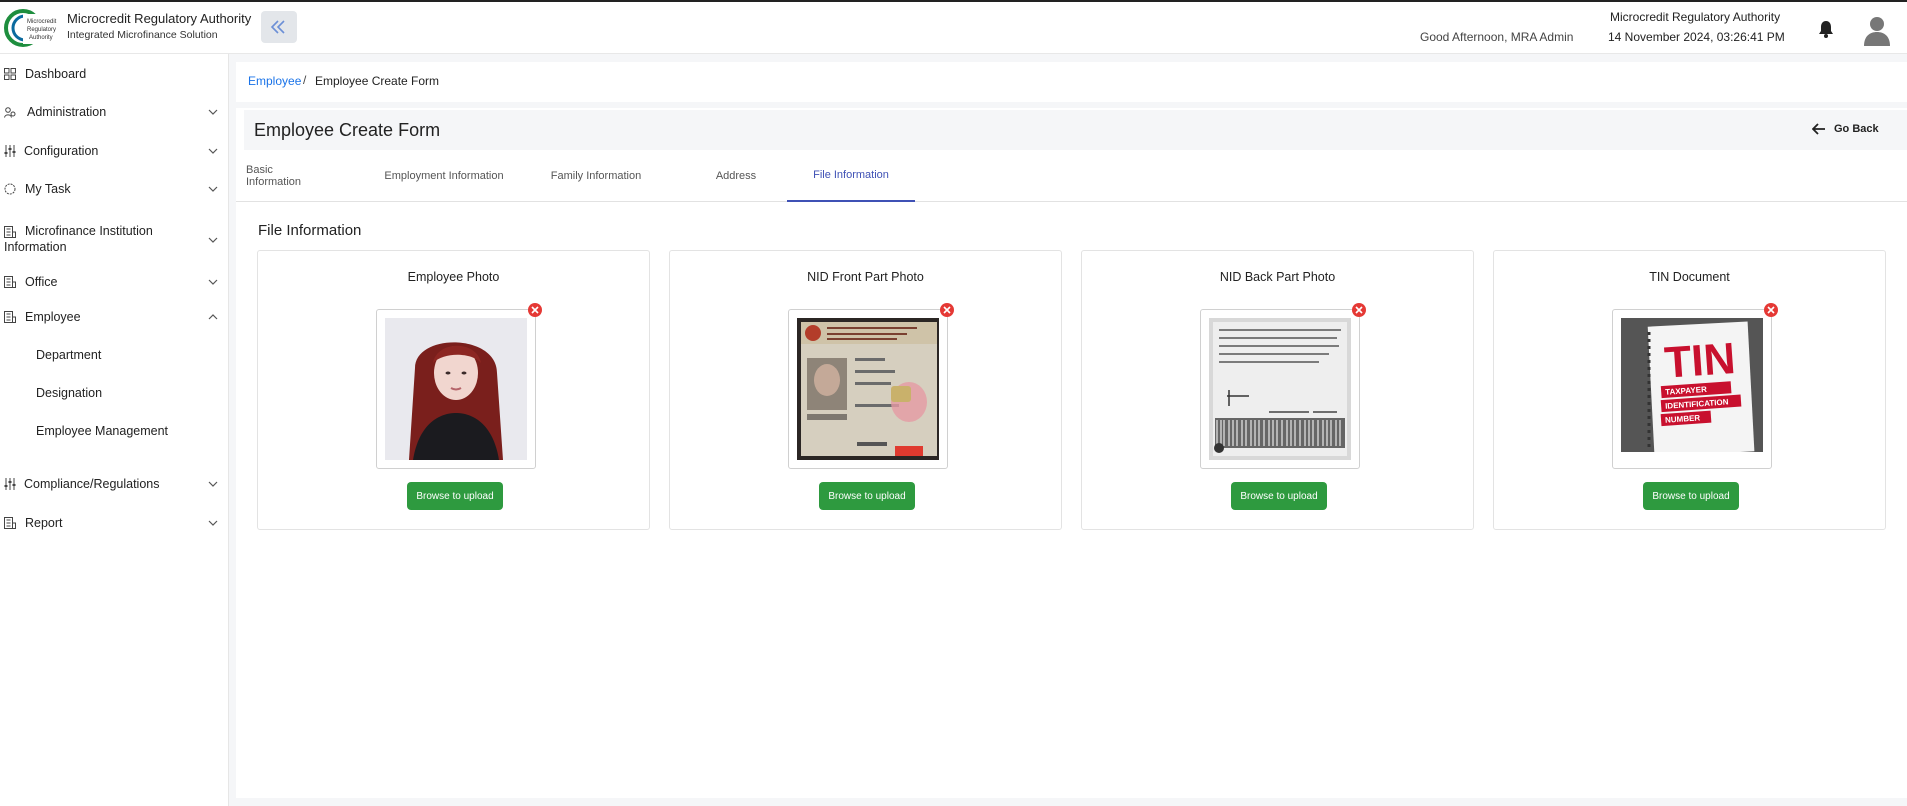 Image resolution: width=1907 pixels, height=806 pixels. What do you see at coordinates (114, 523) in the screenshot?
I see `sidebar-item-report: Report` at bounding box center [114, 523].